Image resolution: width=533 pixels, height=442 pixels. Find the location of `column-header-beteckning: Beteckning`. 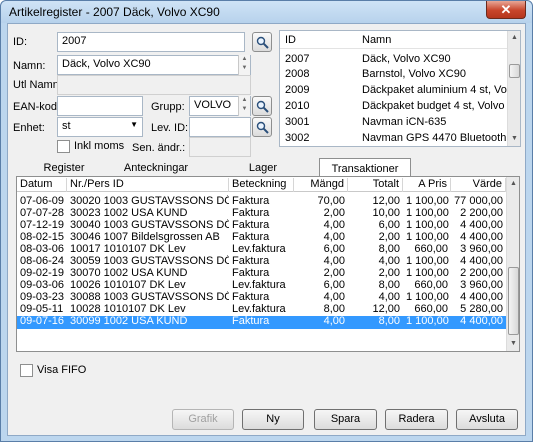

column-header-beteckning: Beteckning is located at coordinates (261, 185).